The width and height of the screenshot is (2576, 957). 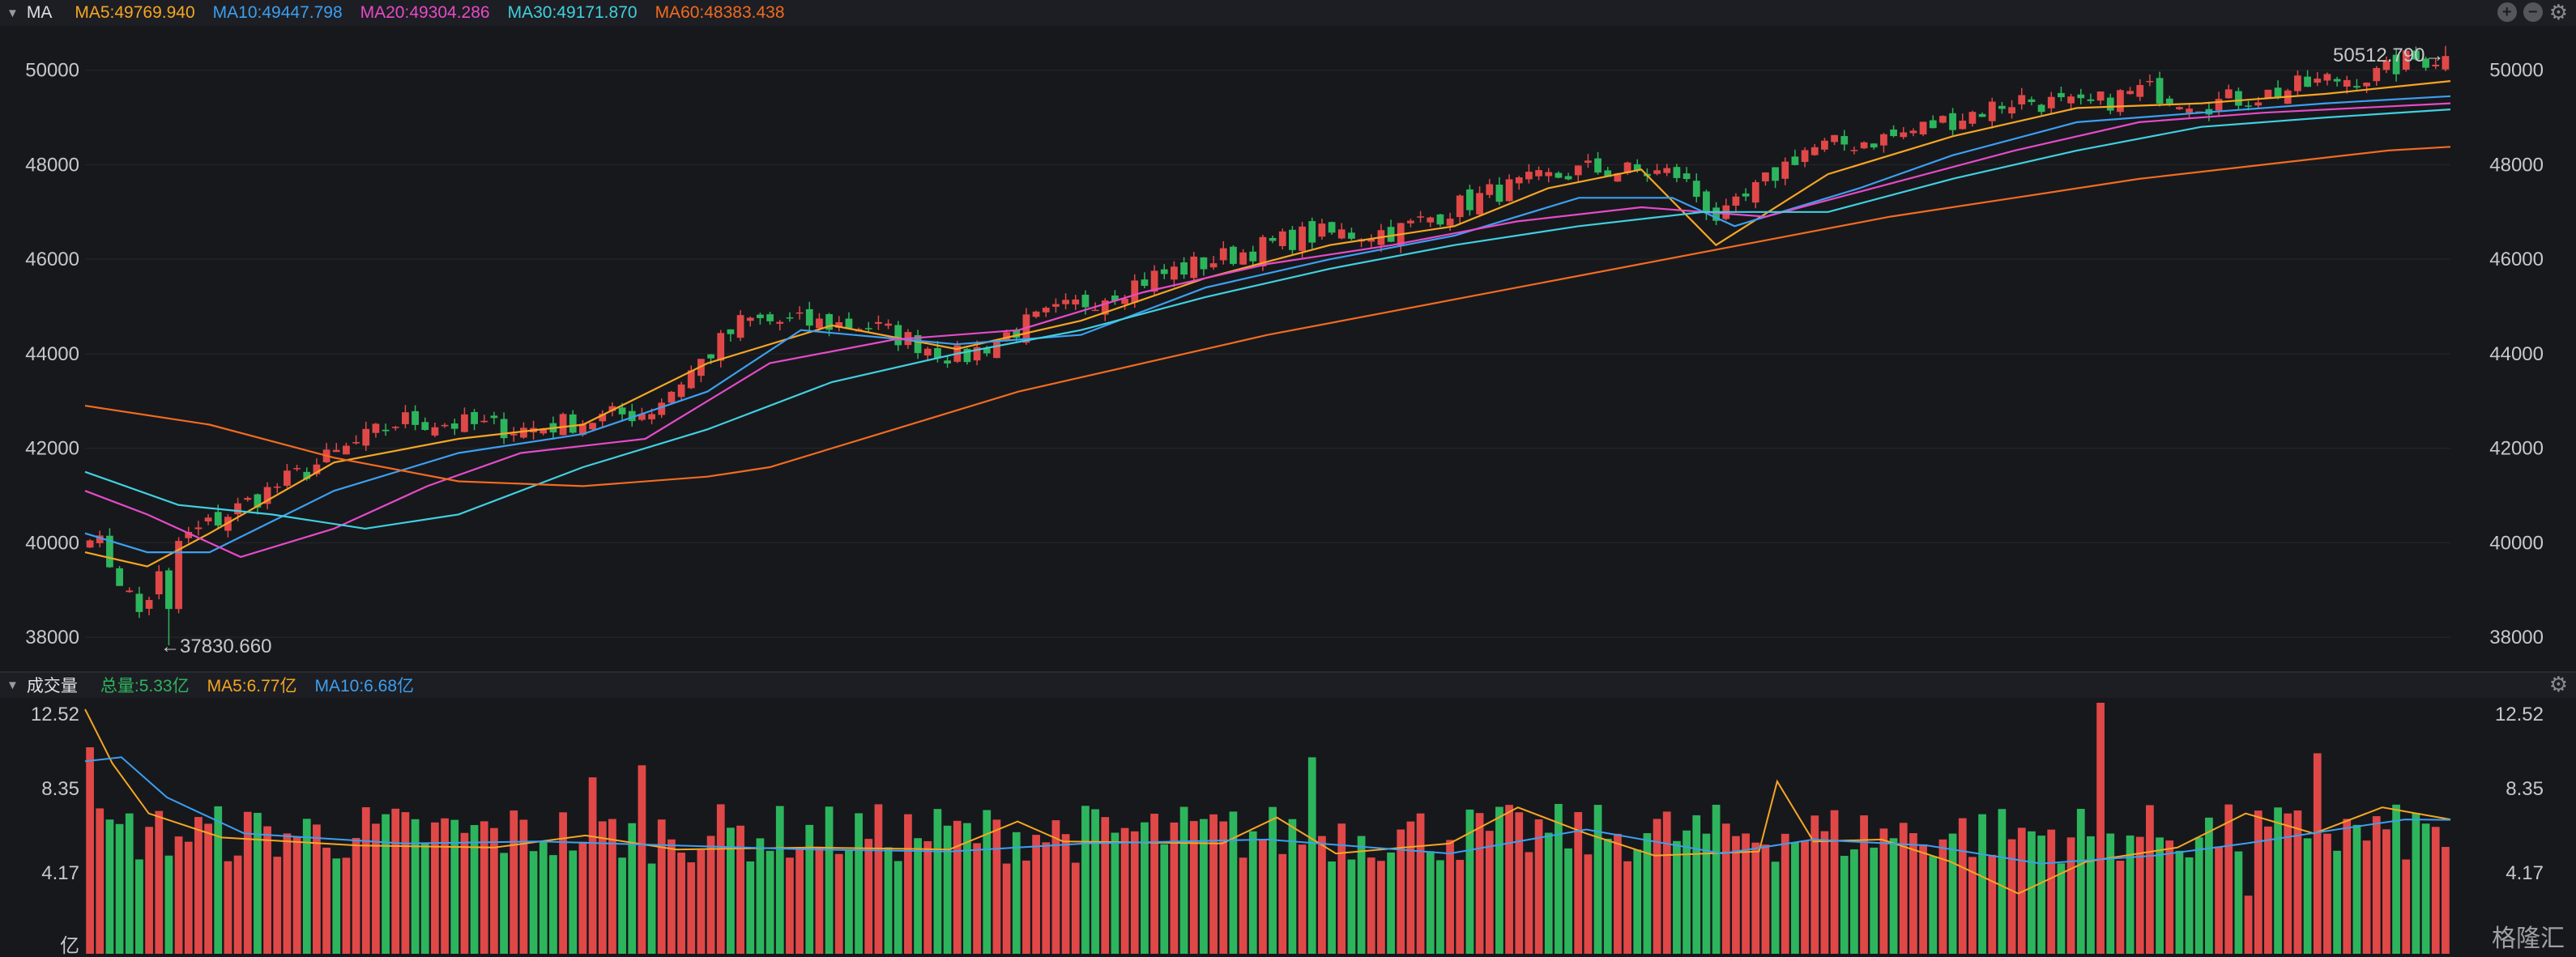 I want to click on y-tick-right: 46000, so click(x=2517, y=259).